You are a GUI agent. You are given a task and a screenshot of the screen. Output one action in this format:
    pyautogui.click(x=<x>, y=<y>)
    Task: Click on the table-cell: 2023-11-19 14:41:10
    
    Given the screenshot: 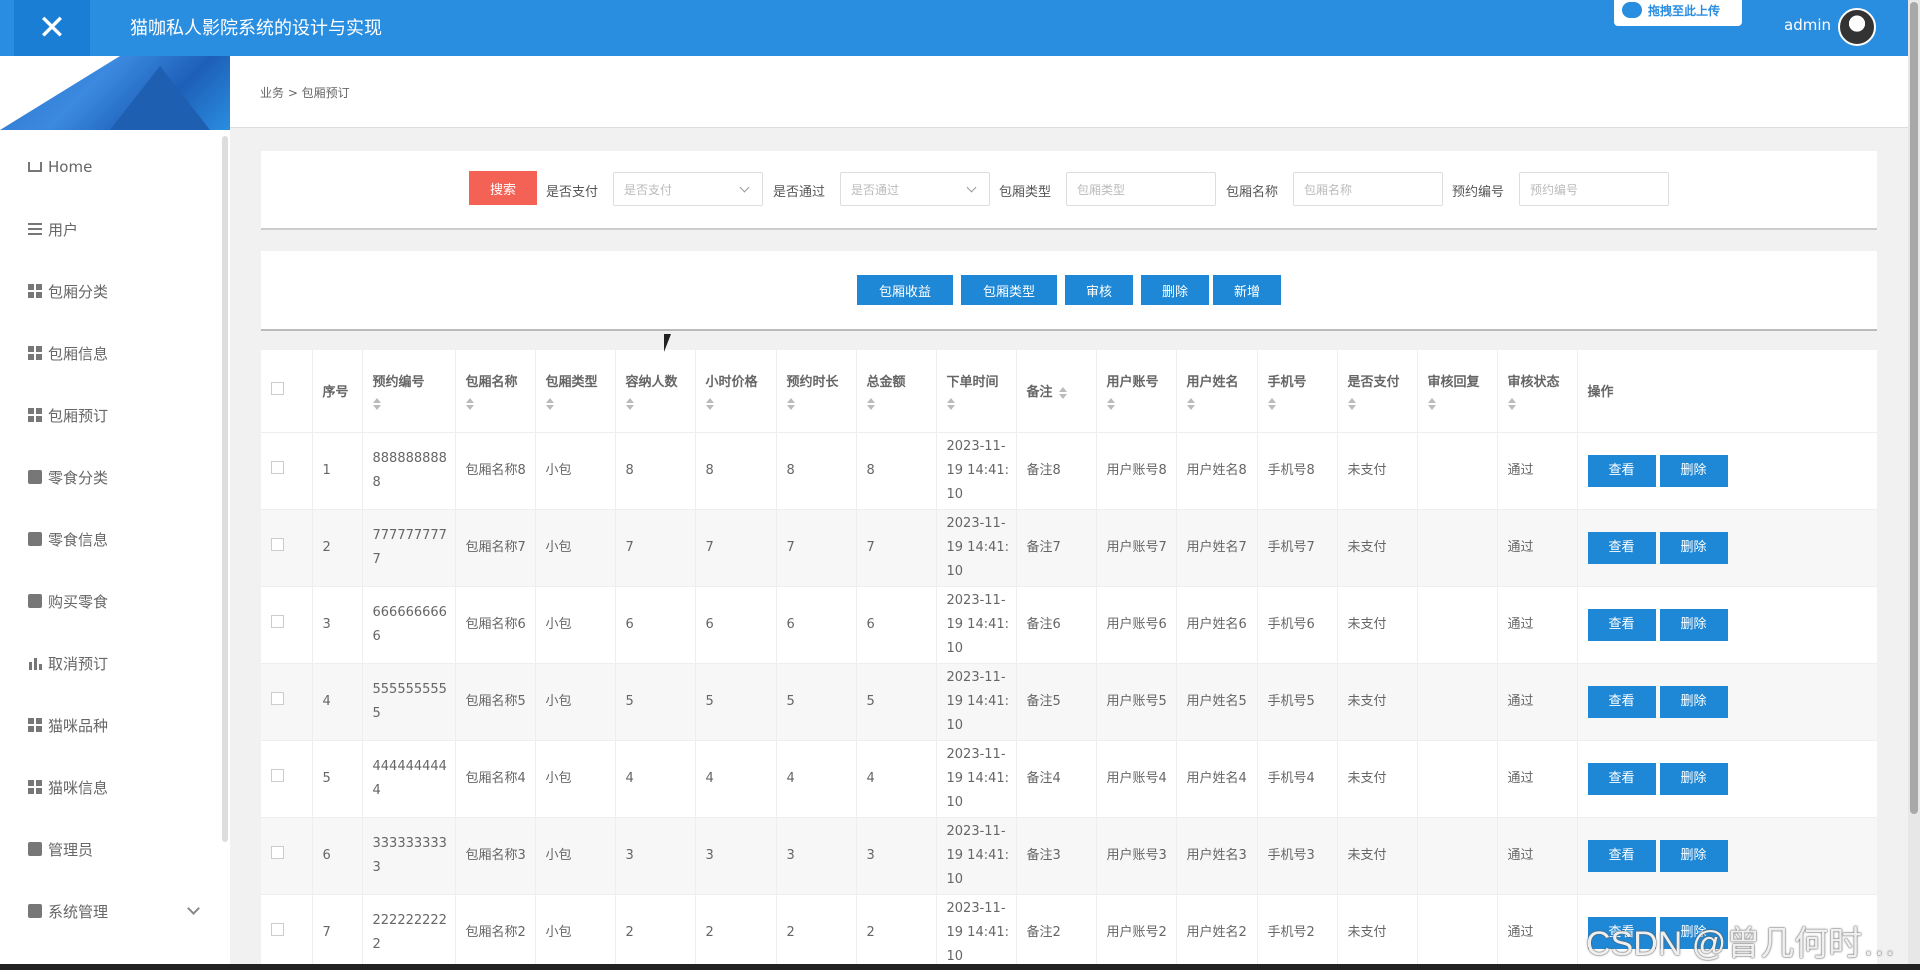 What is the action you would take?
    pyautogui.click(x=976, y=856)
    